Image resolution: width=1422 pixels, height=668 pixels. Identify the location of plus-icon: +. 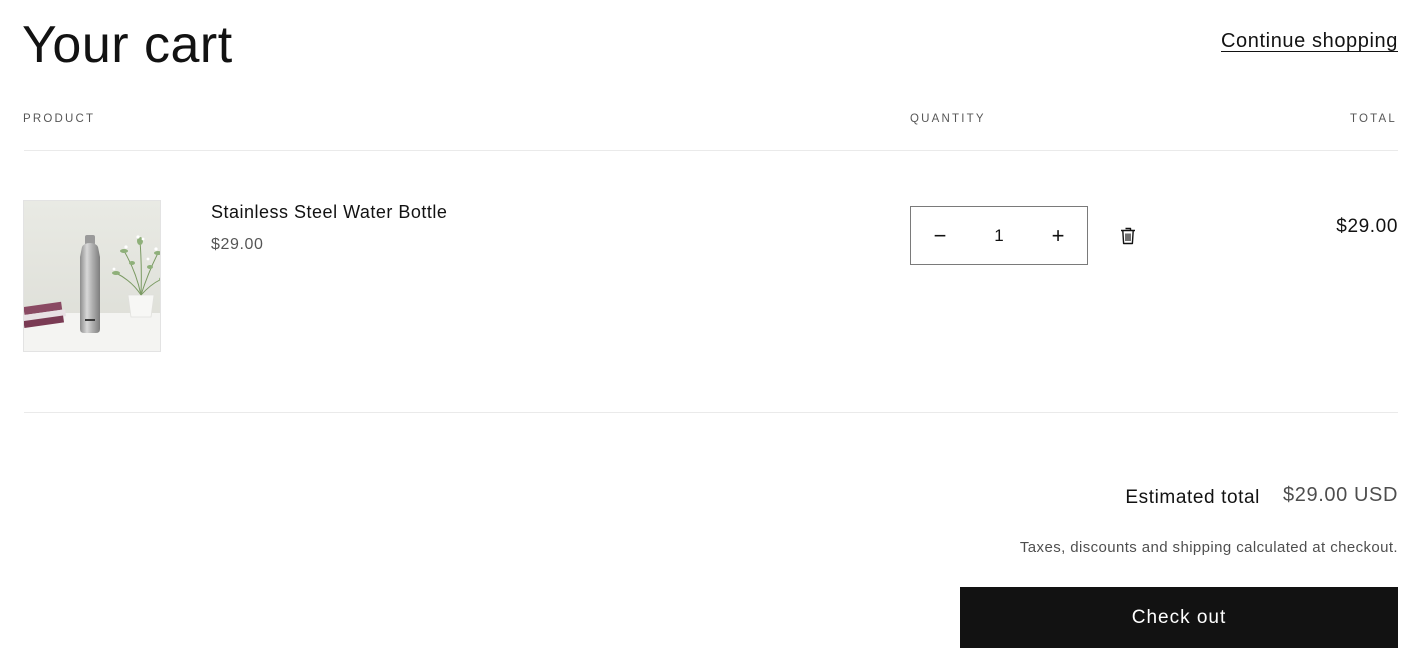
(1058, 235).